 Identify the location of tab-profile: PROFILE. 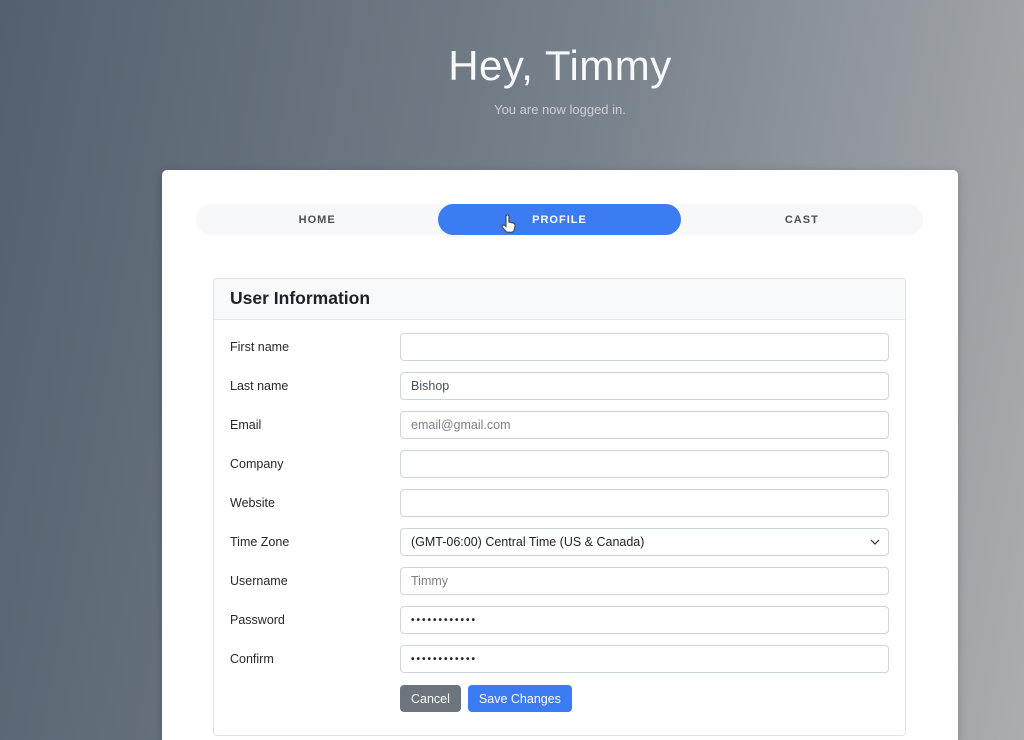
(559, 219).